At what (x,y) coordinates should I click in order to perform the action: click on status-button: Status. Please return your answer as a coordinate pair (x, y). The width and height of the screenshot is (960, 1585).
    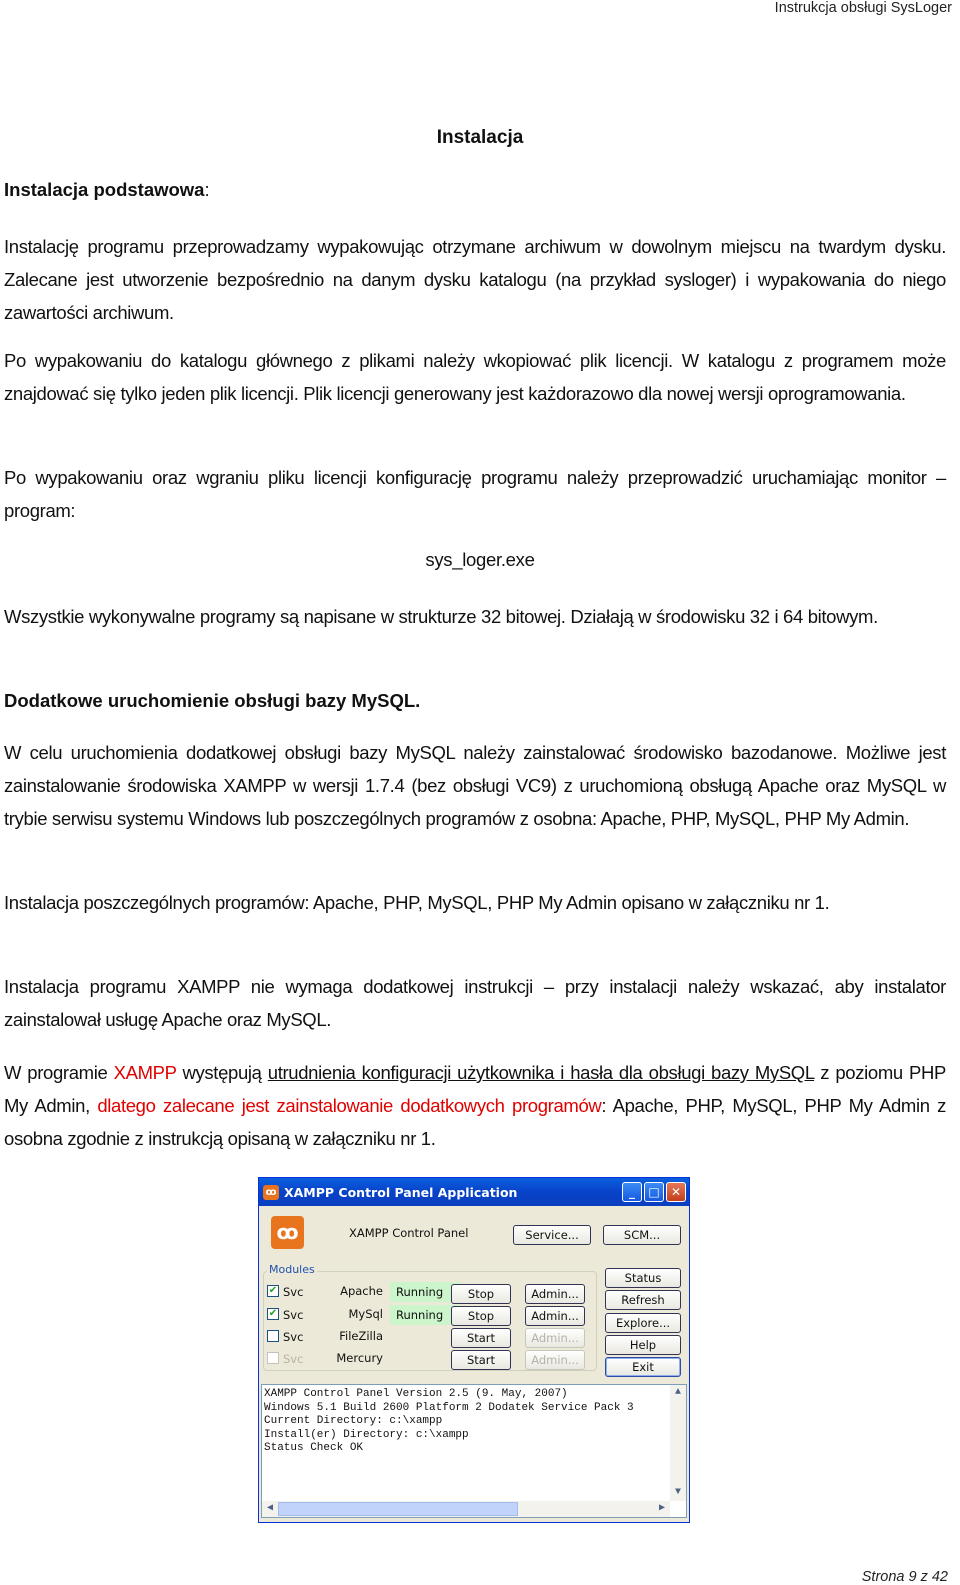
    Looking at the image, I should click on (643, 1278).